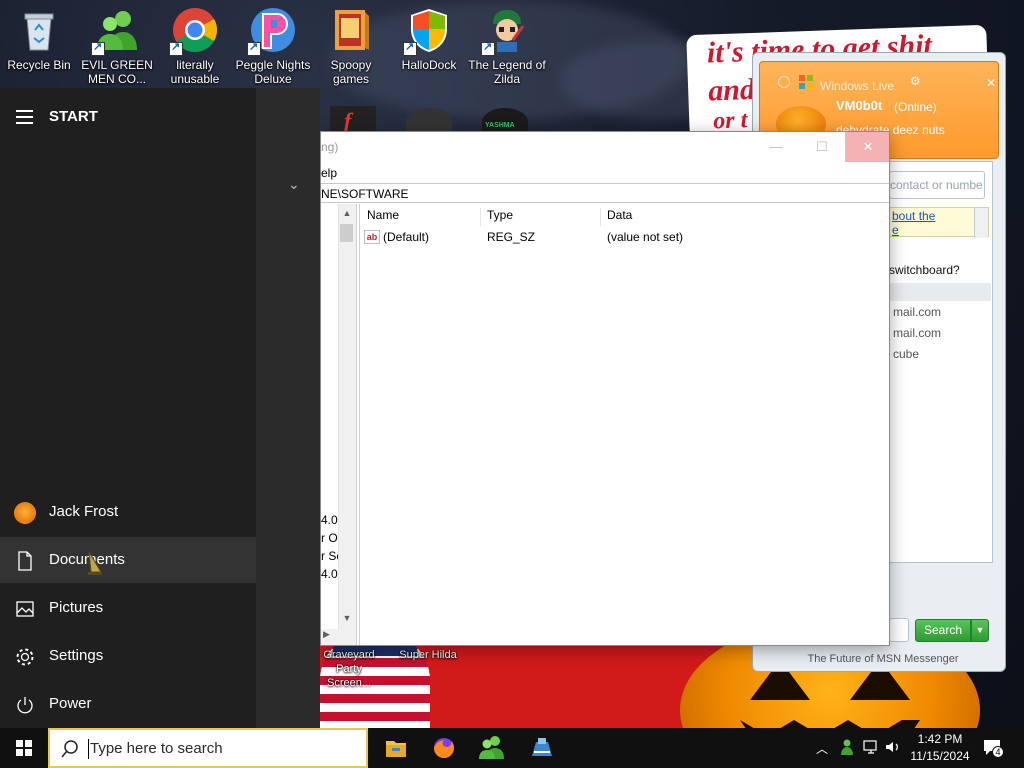 The image size is (1024, 768). Describe the element at coordinates (991, 83) in the screenshot. I see `toast-close-icon: ✕` at that location.